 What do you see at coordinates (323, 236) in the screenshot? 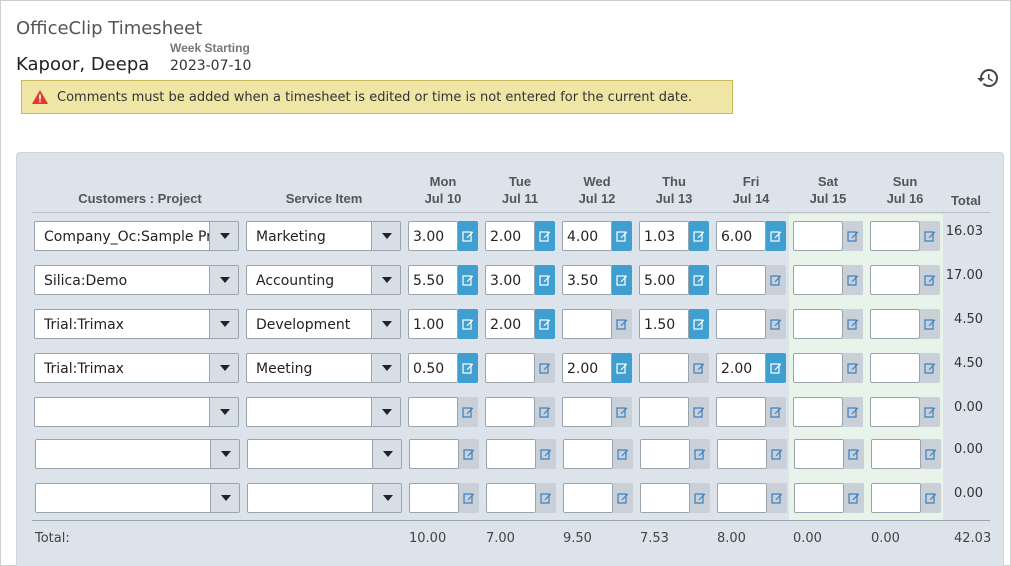
I see `service-item-select: Marketing` at bounding box center [323, 236].